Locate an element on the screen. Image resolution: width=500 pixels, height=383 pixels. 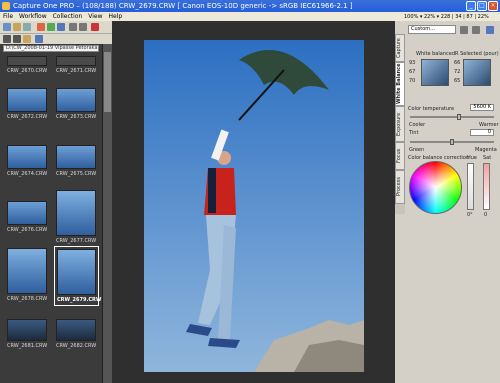
thumbnail-label: CRW_2682.CRW is located at coordinates (76, 346).